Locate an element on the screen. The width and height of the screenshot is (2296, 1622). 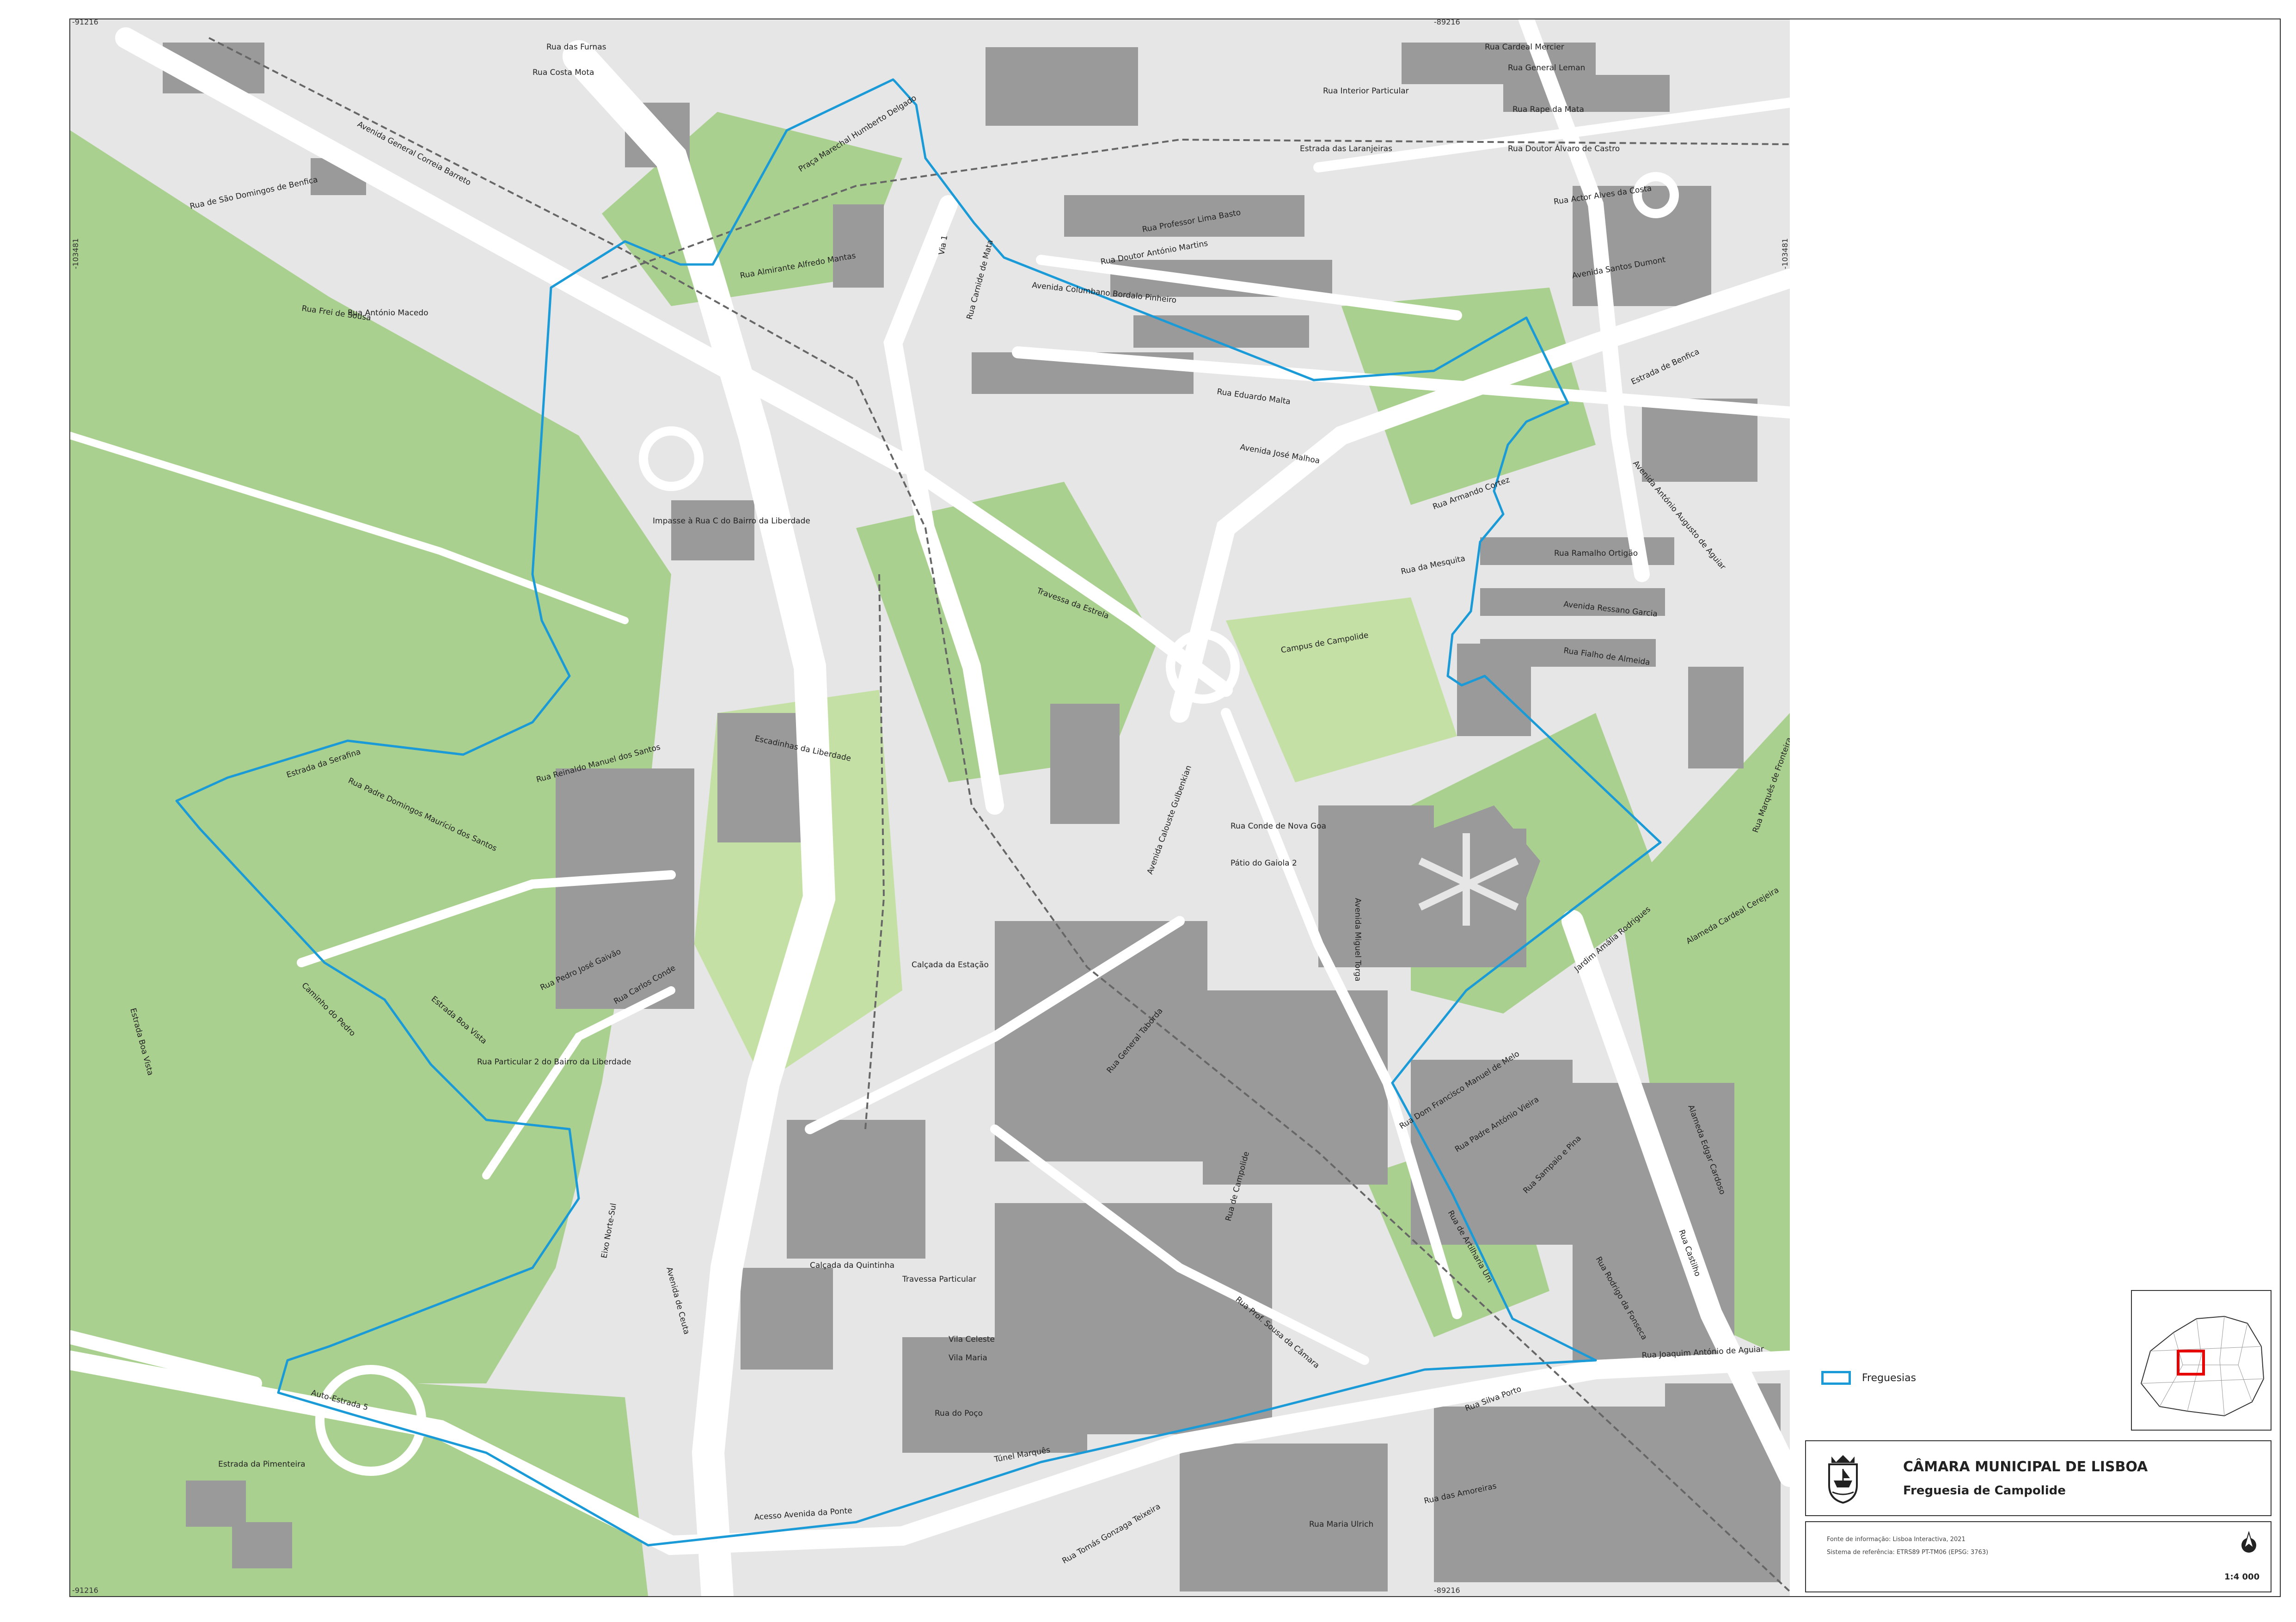
coord-right-upper: -103481 is located at coordinates (1785, 253).